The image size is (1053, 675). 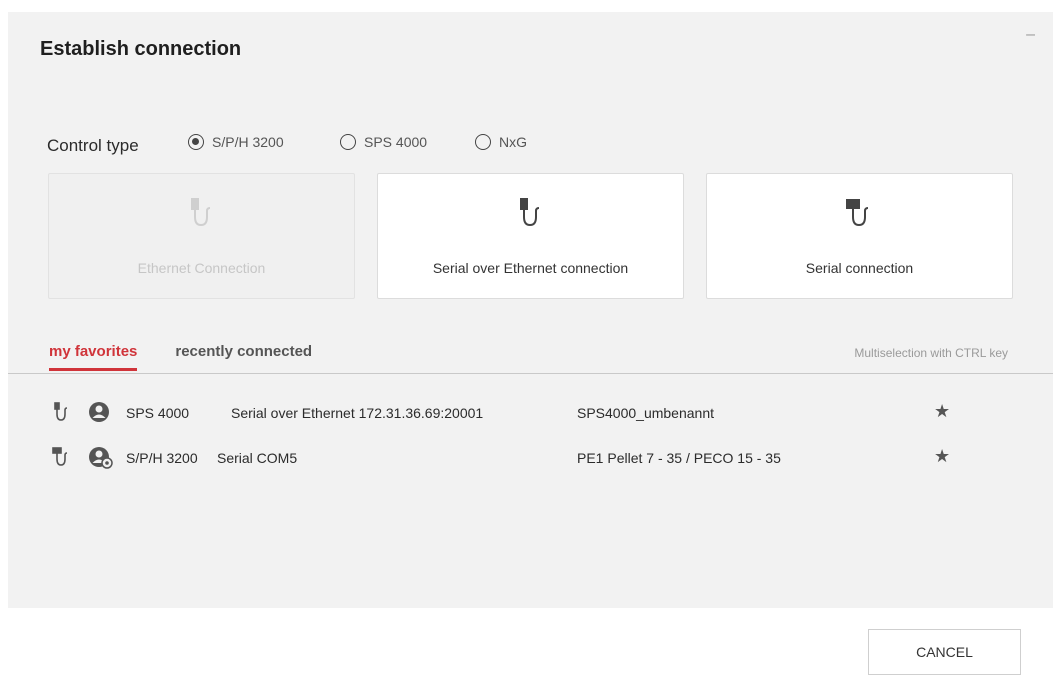 What do you see at coordinates (859, 268) in the screenshot?
I see `card-label: Serial connection` at bounding box center [859, 268].